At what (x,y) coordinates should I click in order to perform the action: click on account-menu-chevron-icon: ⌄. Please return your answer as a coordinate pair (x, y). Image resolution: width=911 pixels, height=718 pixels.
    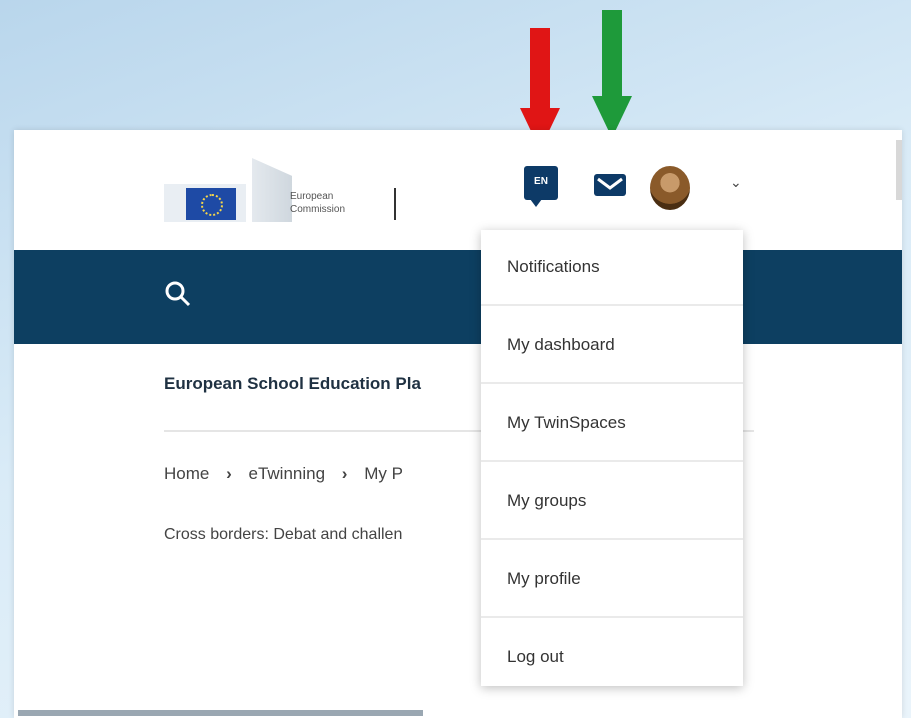
    Looking at the image, I should click on (736, 182).